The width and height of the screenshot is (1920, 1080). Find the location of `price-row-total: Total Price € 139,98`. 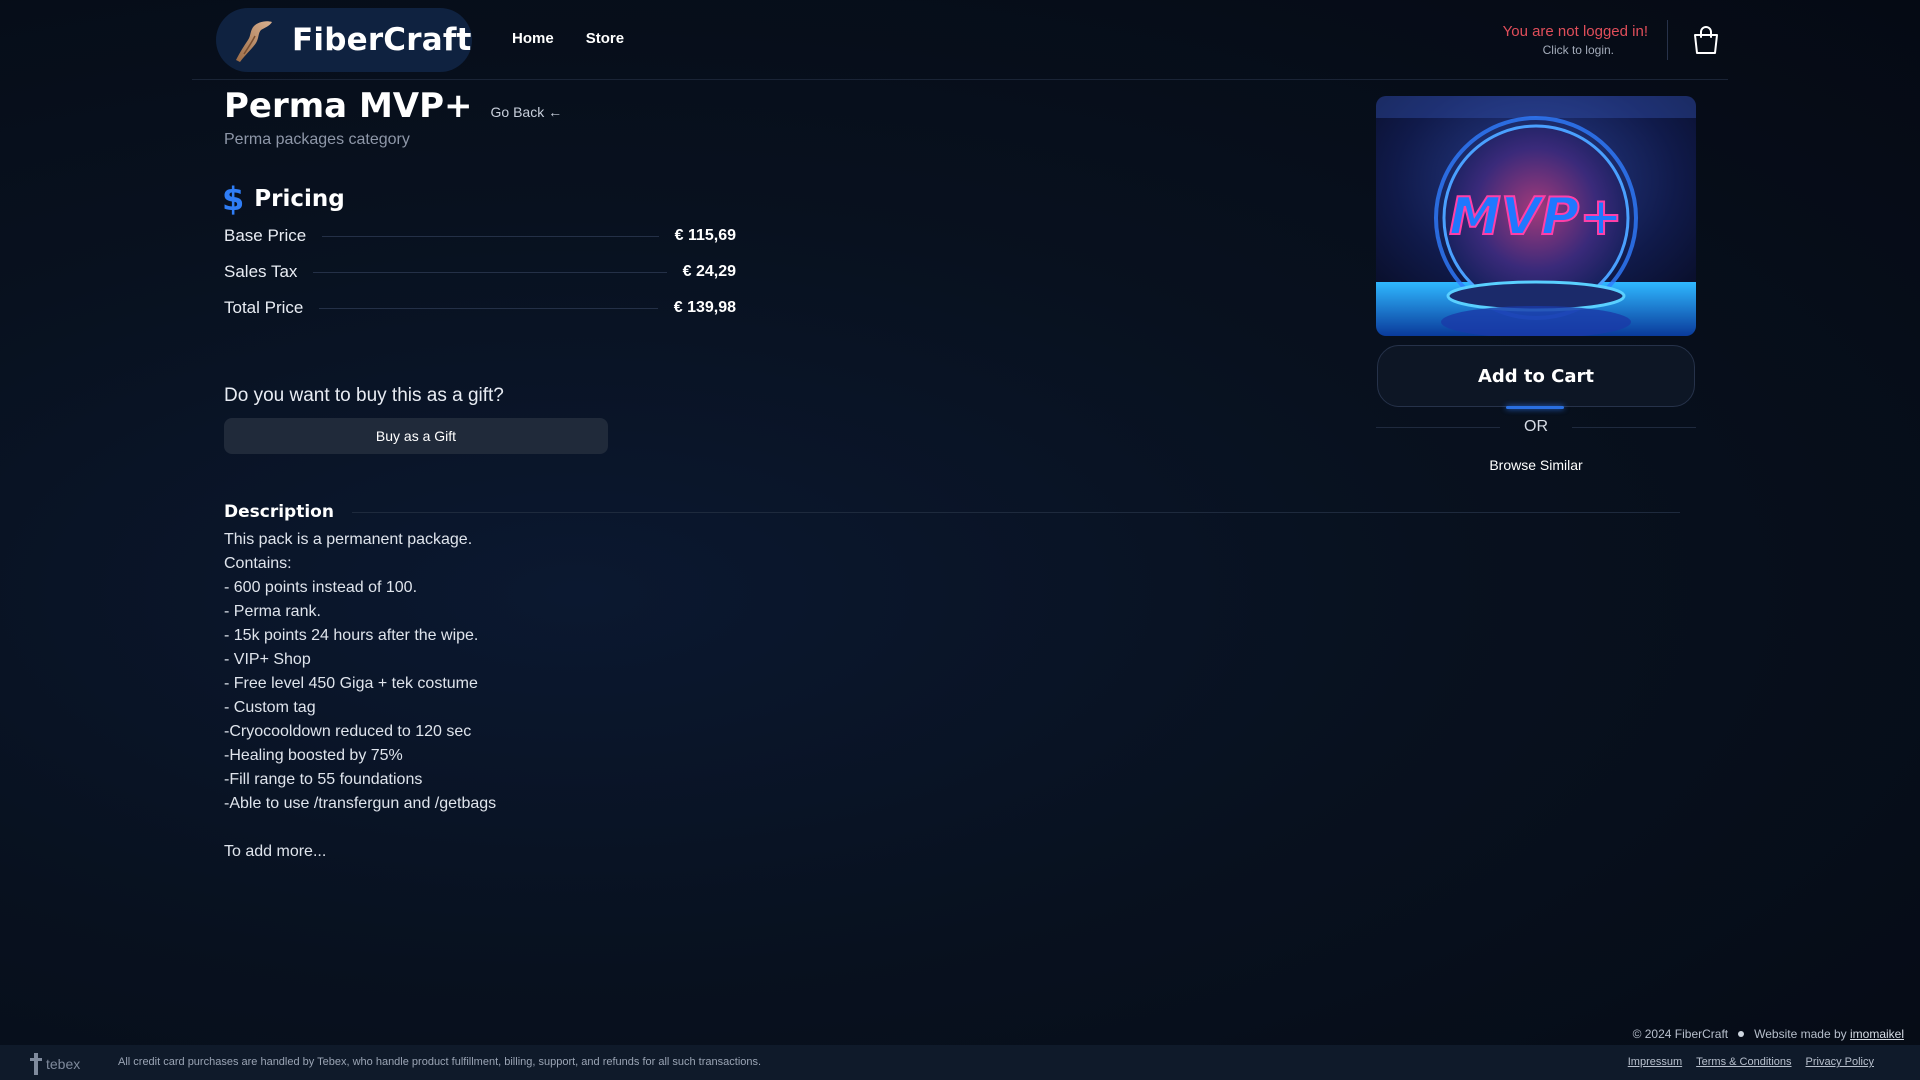

price-row-total: Total Price € 139,98 is located at coordinates (480, 308).